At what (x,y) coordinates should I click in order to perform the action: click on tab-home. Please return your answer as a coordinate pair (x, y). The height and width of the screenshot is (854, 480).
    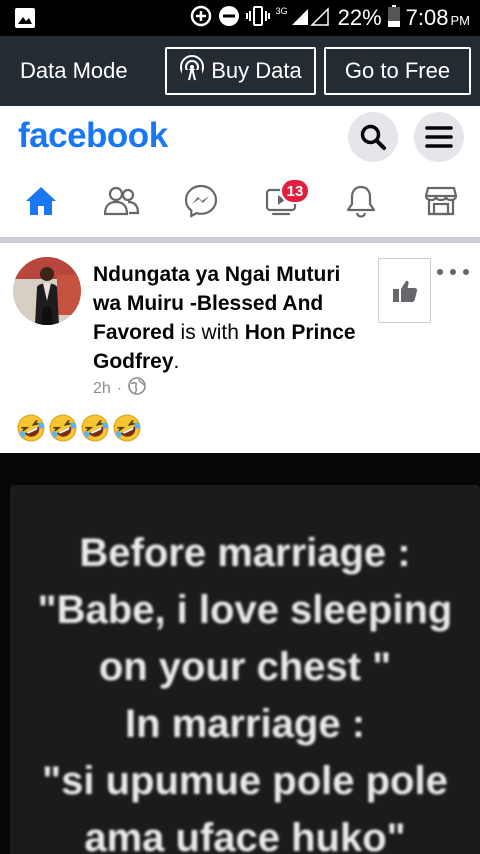
    Looking at the image, I should click on (41, 201).